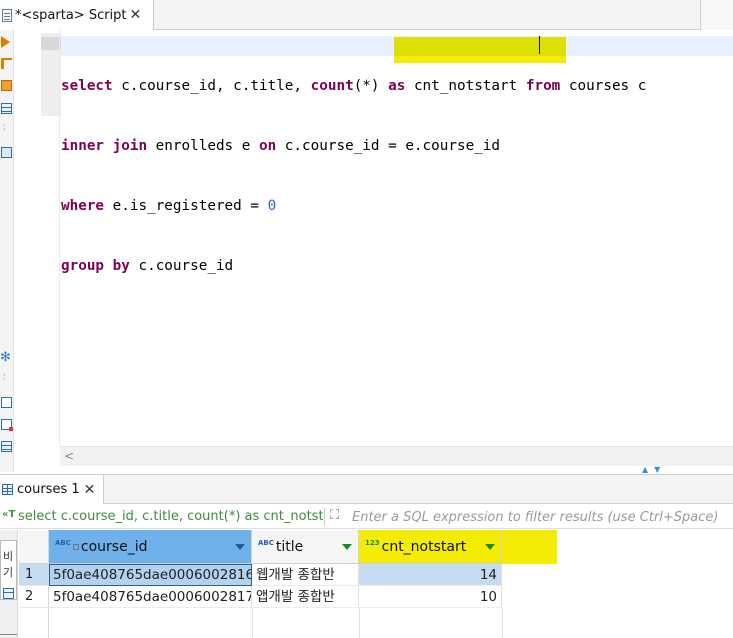  Describe the element at coordinates (305, 575) in the screenshot. I see `table-cell: 웹개발 종합반` at that location.